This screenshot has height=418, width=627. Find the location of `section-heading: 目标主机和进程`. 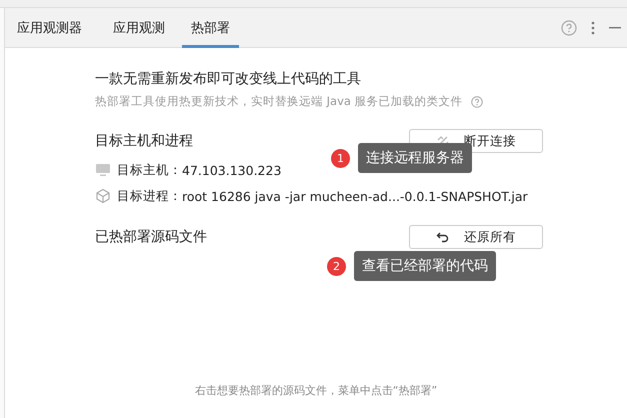

section-heading: 目标主机和进程 is located at coordinates (144, 141).